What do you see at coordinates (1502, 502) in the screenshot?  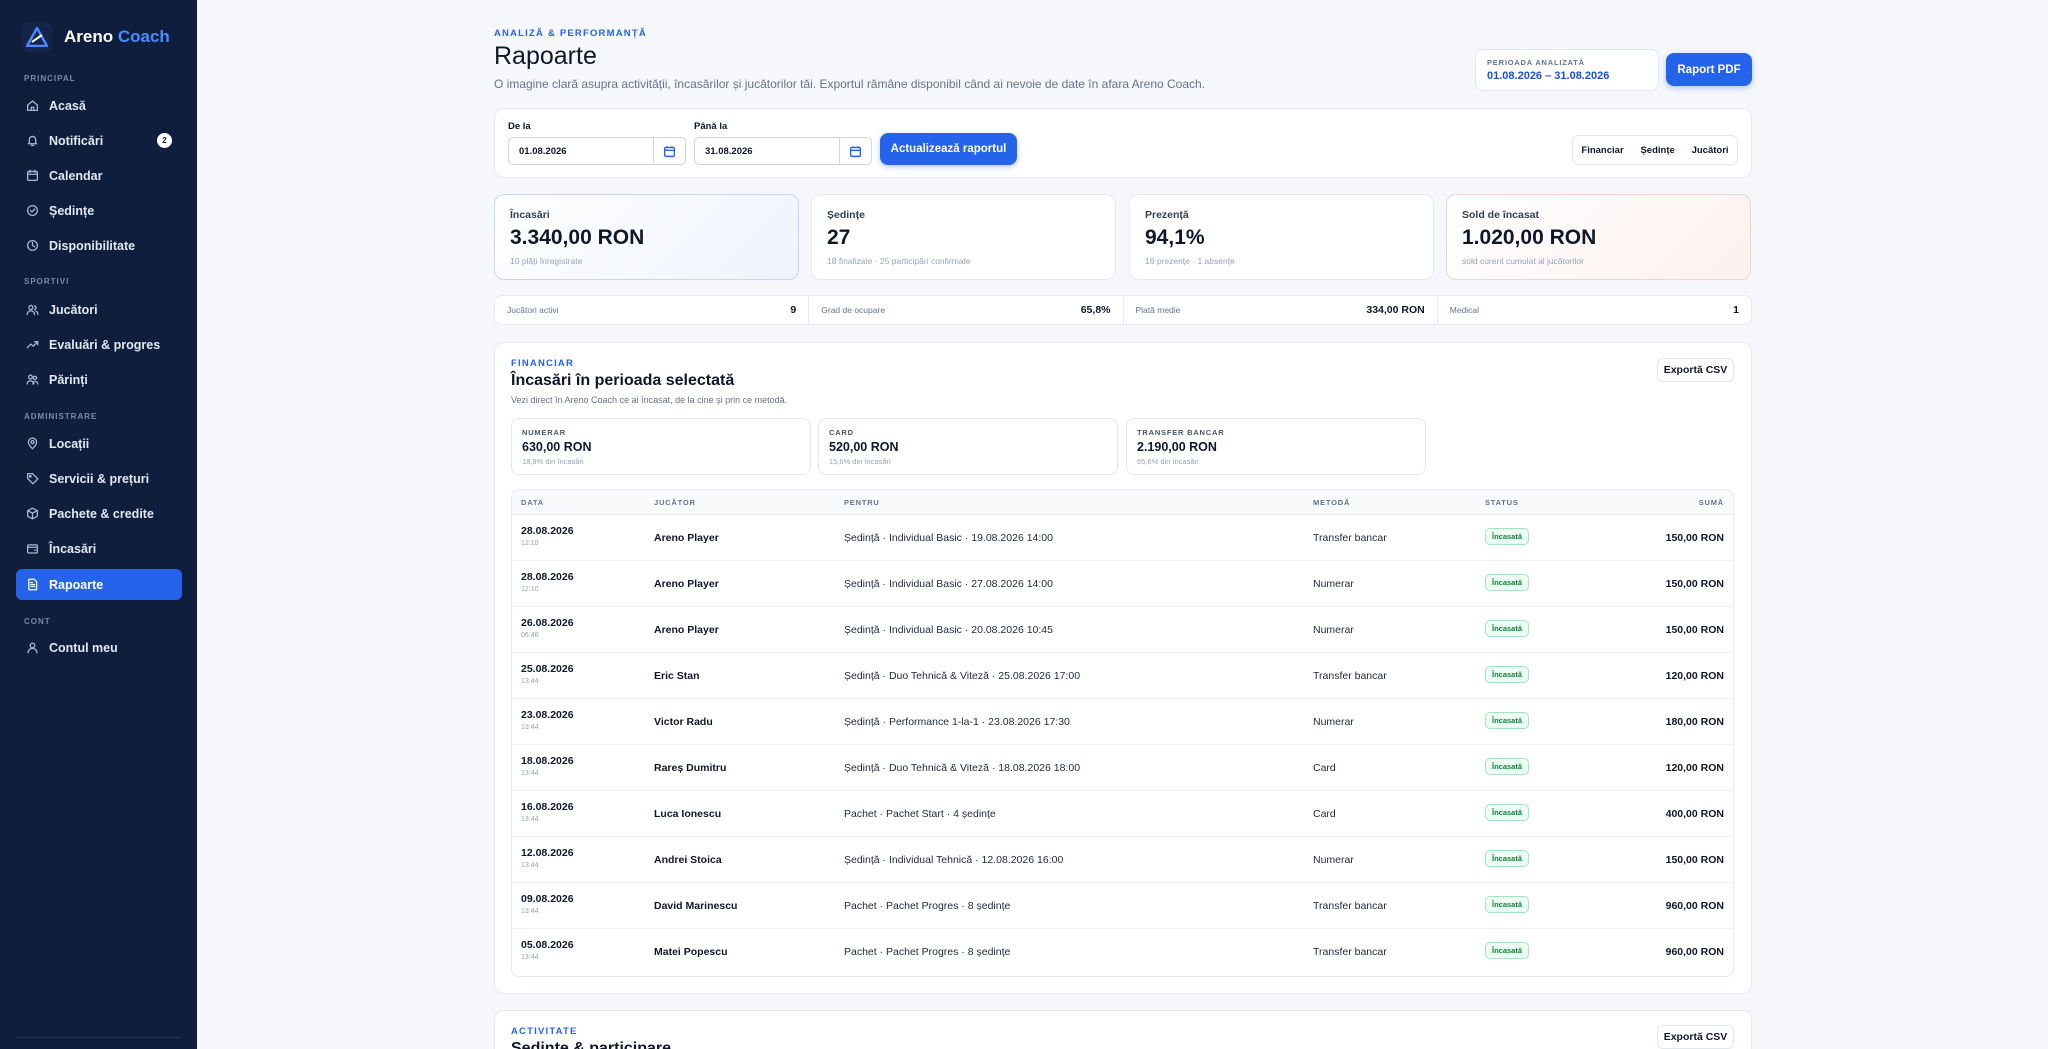 I see `column-header-status: STATUS` at bounding box center [1502, 502].